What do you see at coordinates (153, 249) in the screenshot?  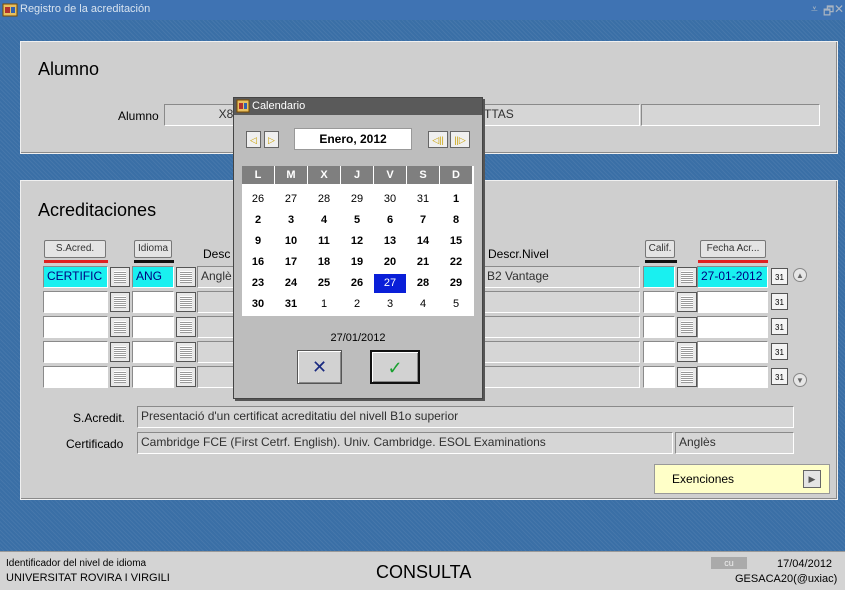 I see `idioma-header-button: Idioma` at bounding box center [153, 249].